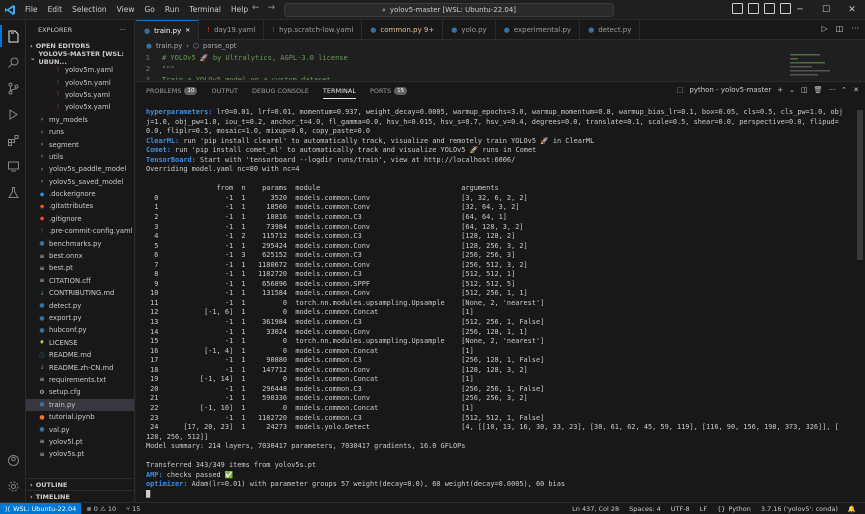 Image resolution: width=865 pixels, height=514 pixels. What do you see at coordinates (844, 90) in the screenshot?
I see `maximize-panel-icon: ⌃` at bounding box center [844, 90].